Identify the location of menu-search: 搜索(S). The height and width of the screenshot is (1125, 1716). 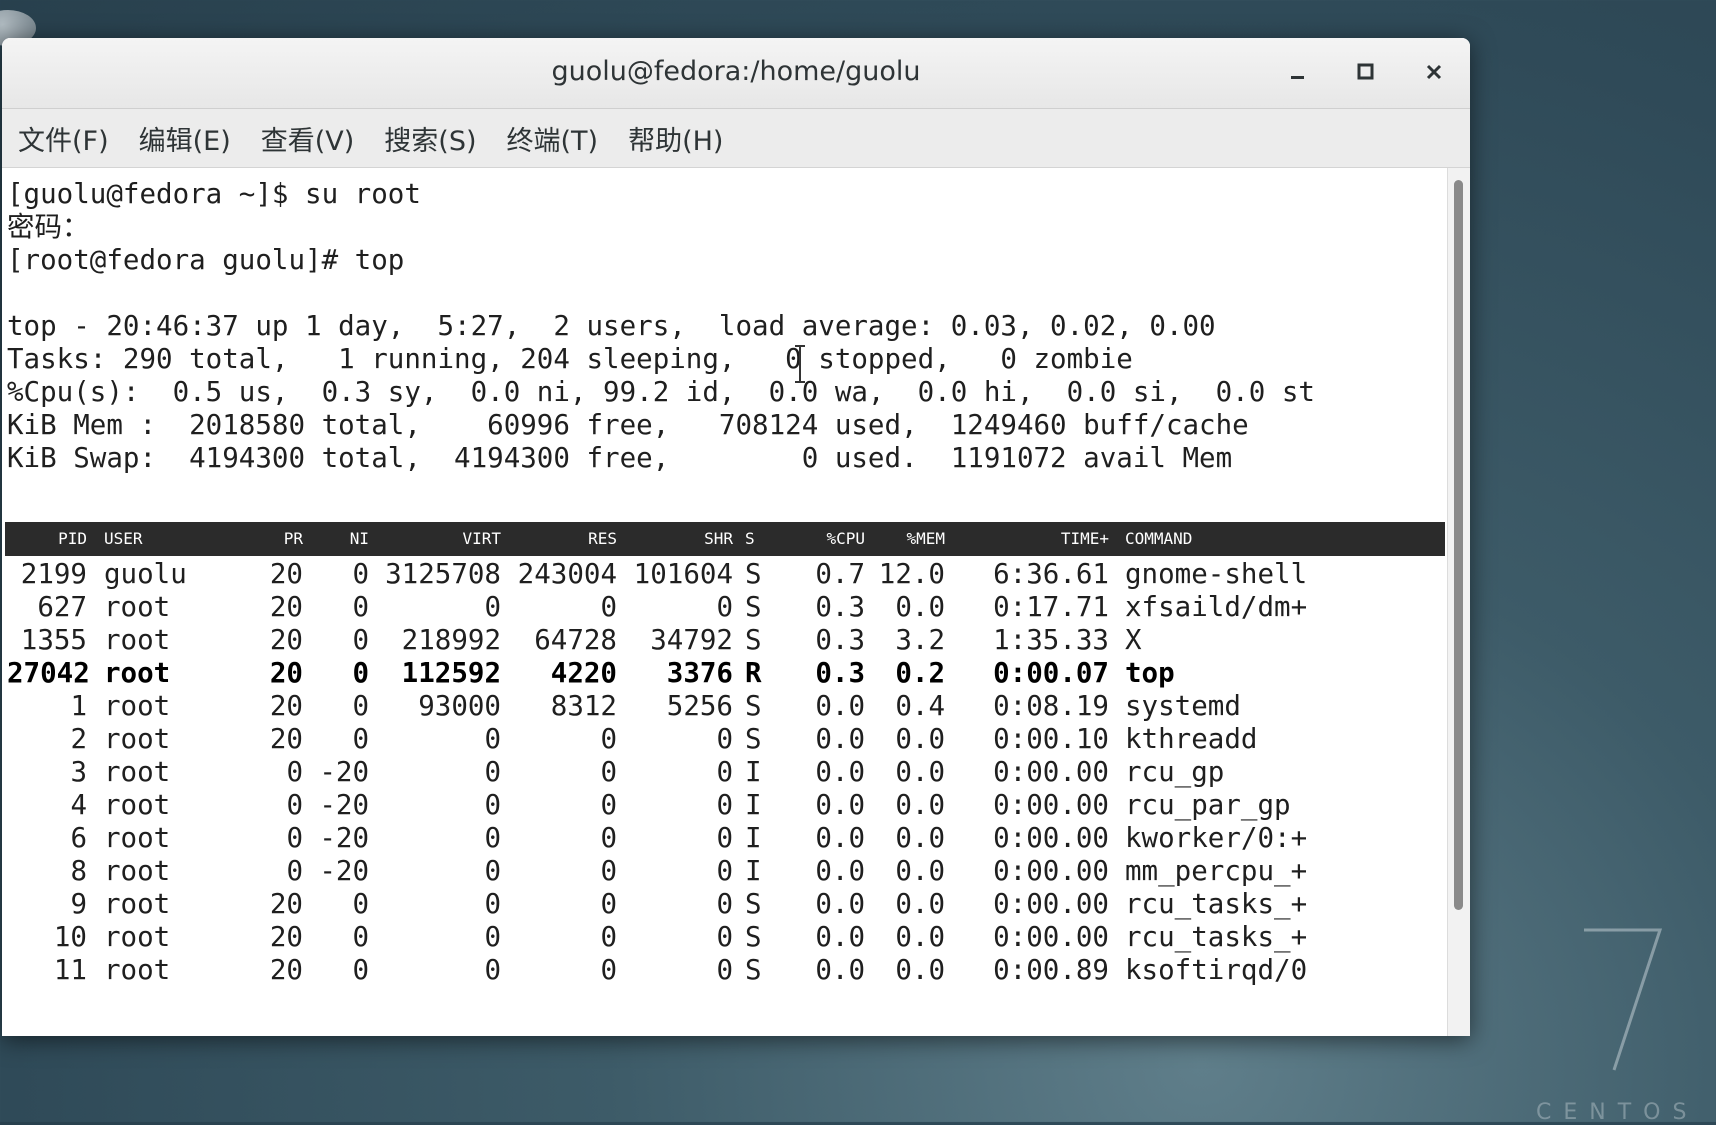
(429, 138).